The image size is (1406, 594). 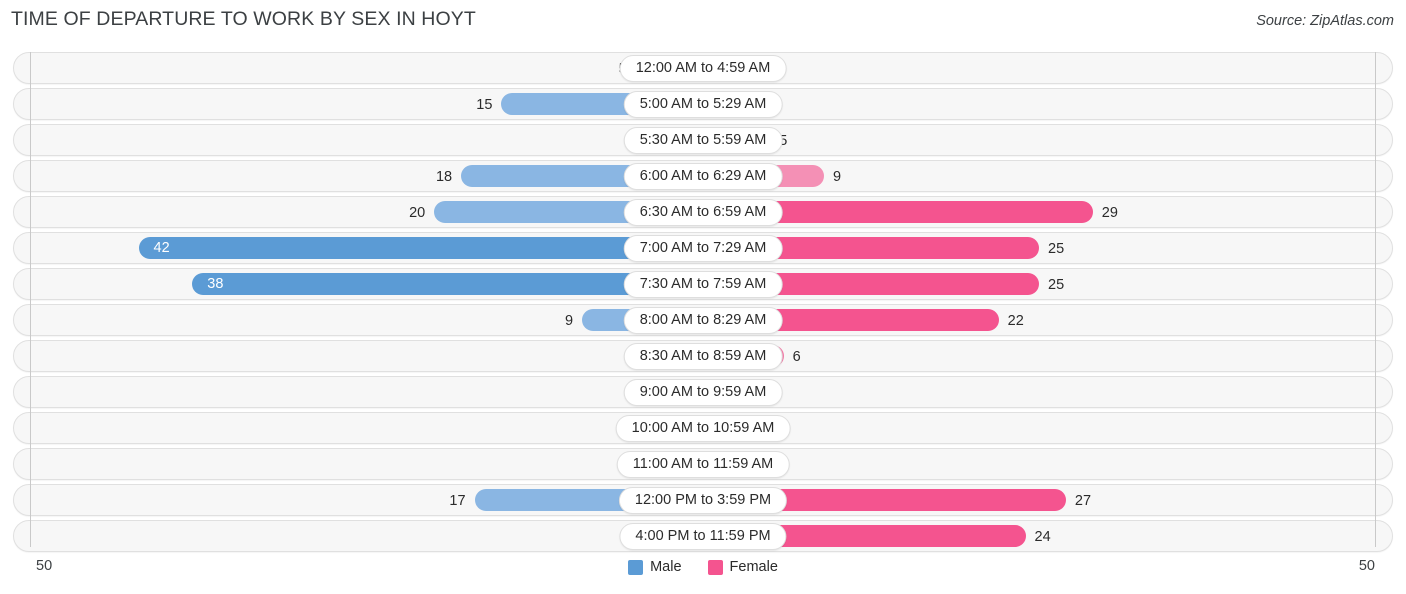 I want to click on value-label-female: 27, so click(x=1083, y=501).